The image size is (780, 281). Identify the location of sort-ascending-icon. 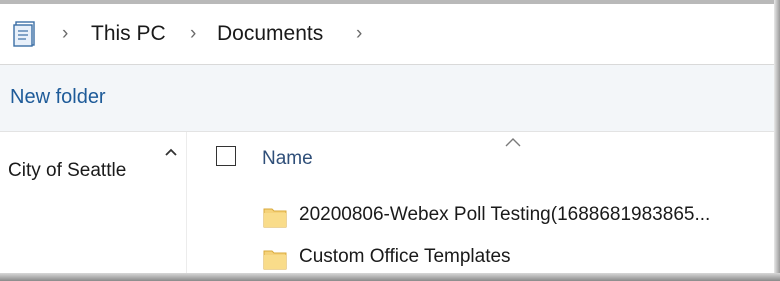
(513, 142).